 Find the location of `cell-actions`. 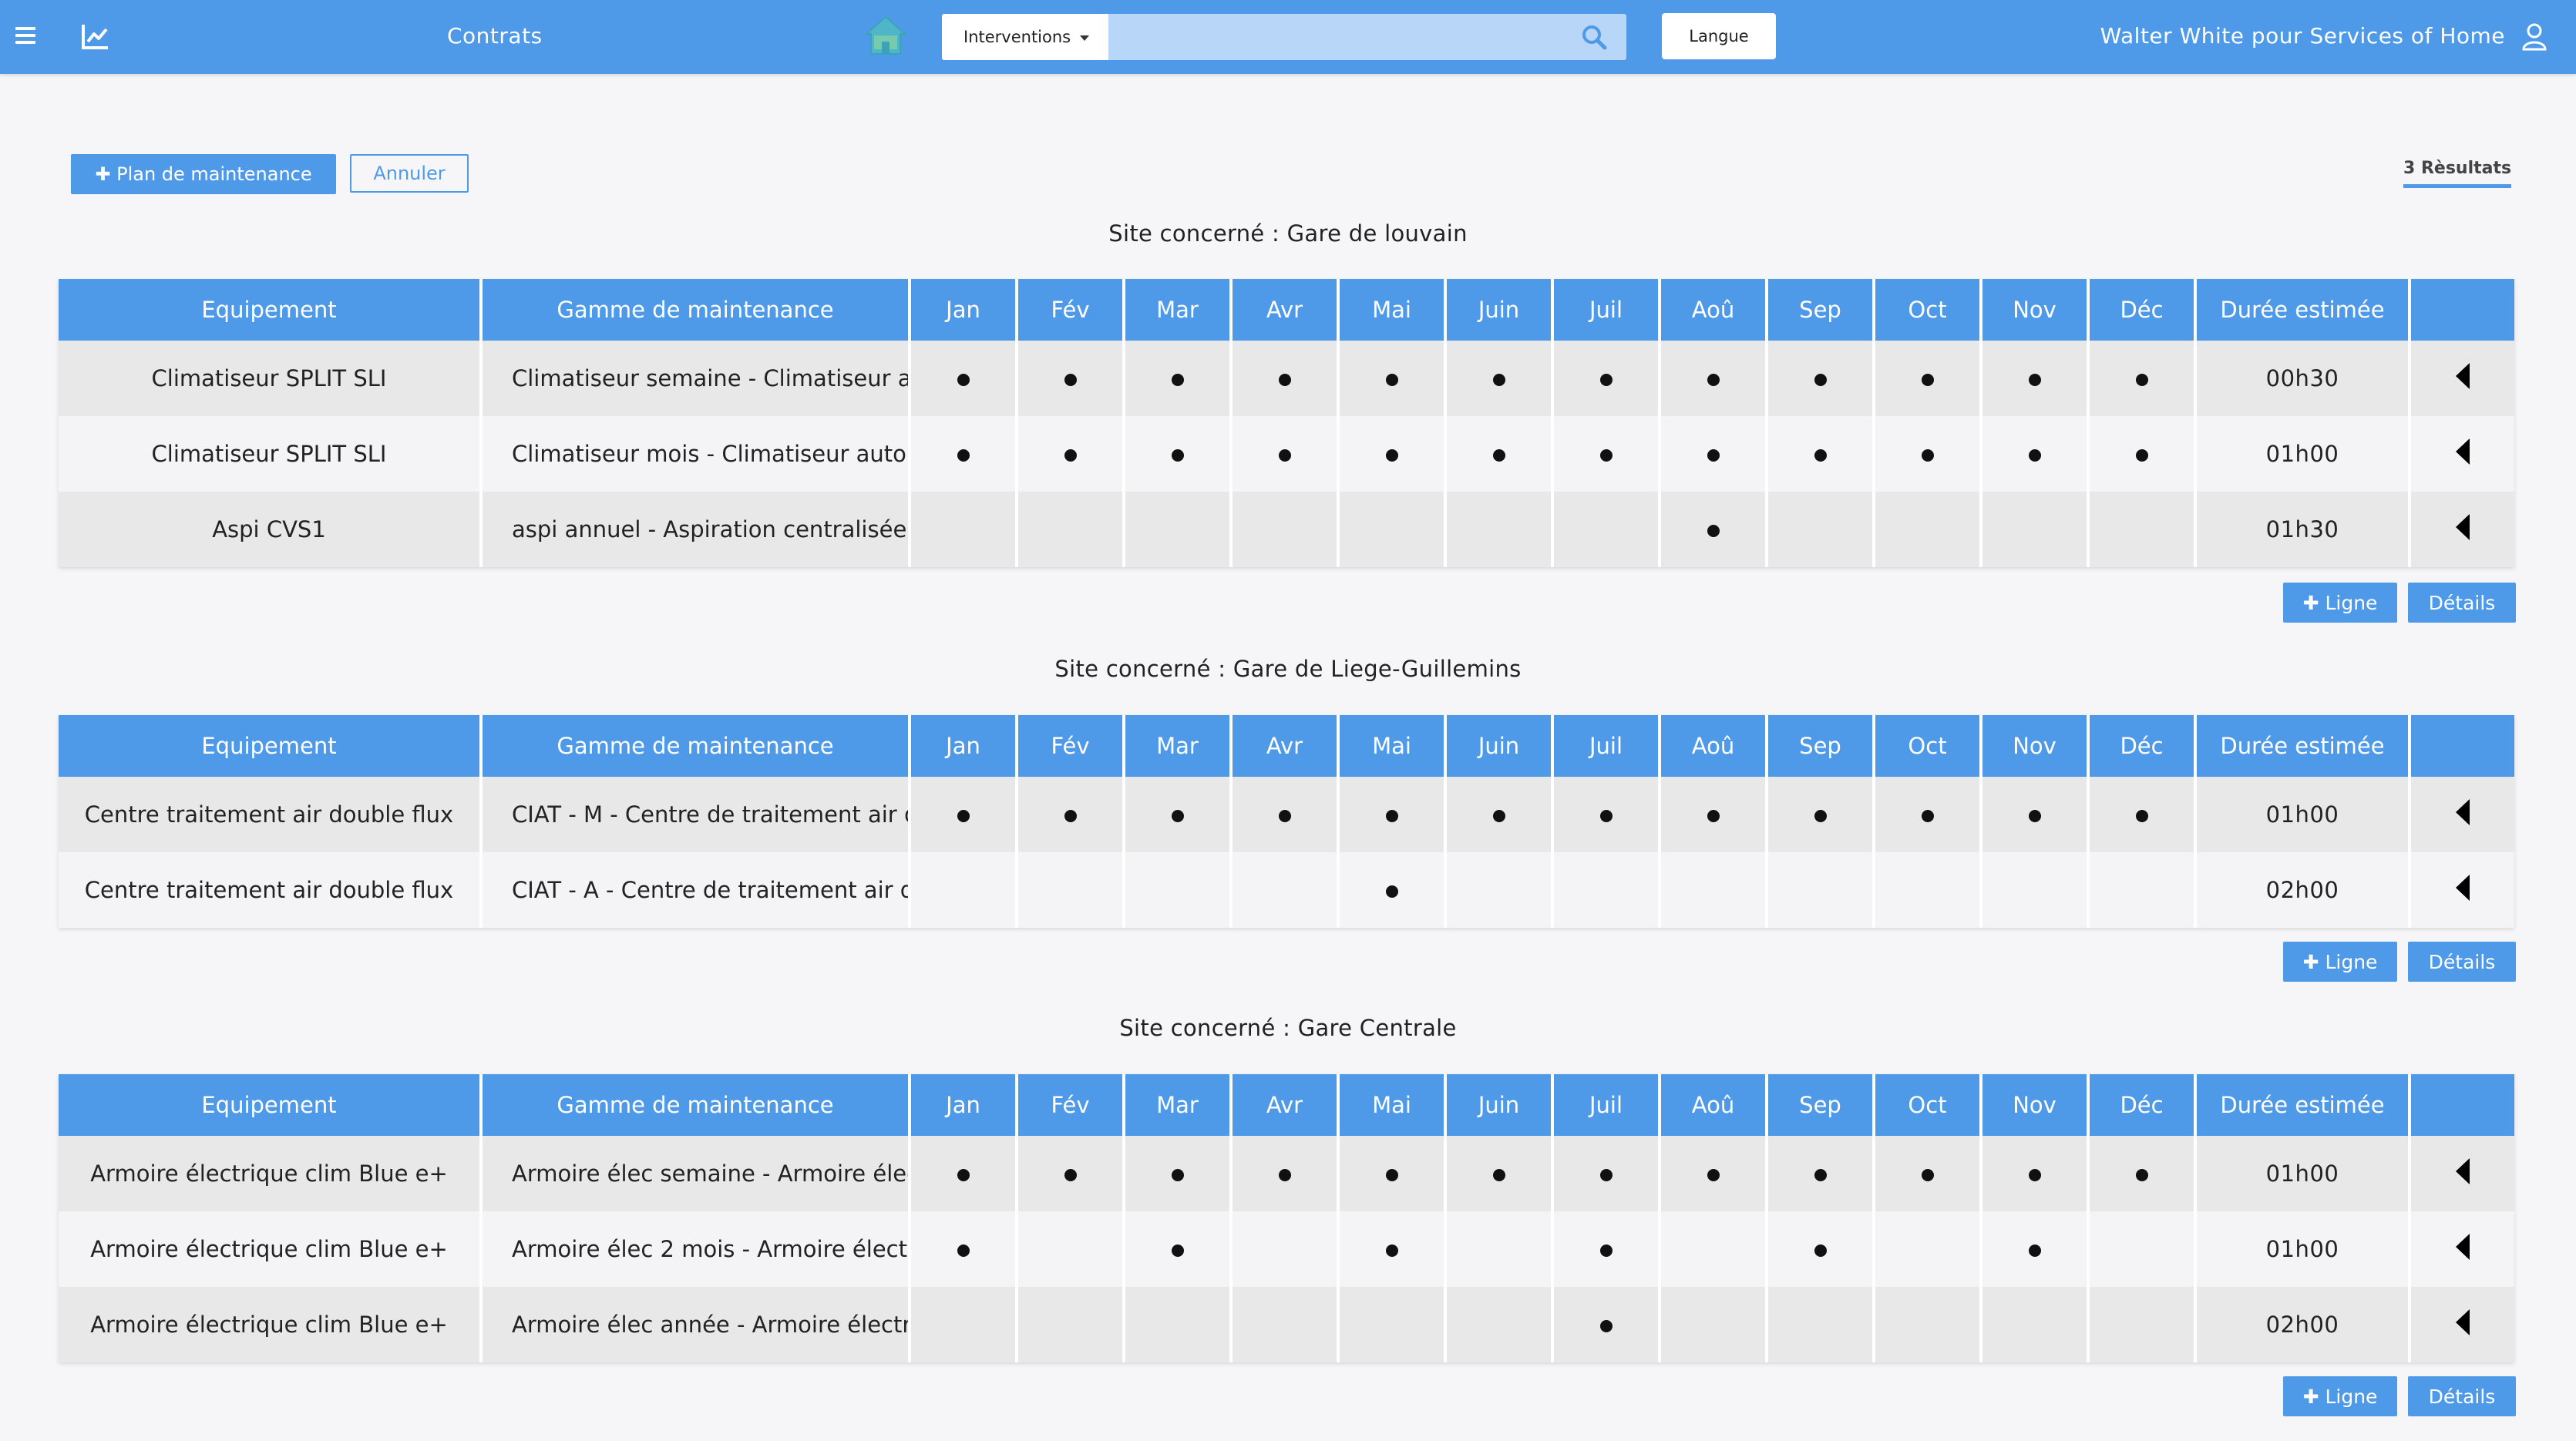

cell-actions is located at coordinates (2462, 1249).